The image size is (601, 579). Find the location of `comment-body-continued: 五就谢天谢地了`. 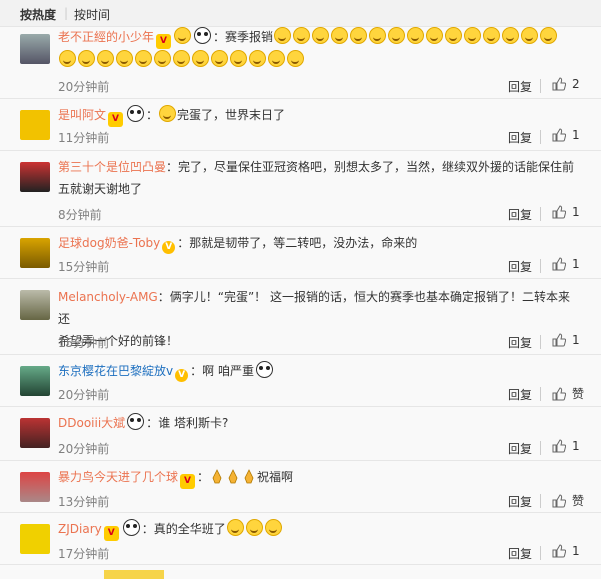

comment-body-continued: 五就谢天谢地了 is located at coordinates (100, 189).